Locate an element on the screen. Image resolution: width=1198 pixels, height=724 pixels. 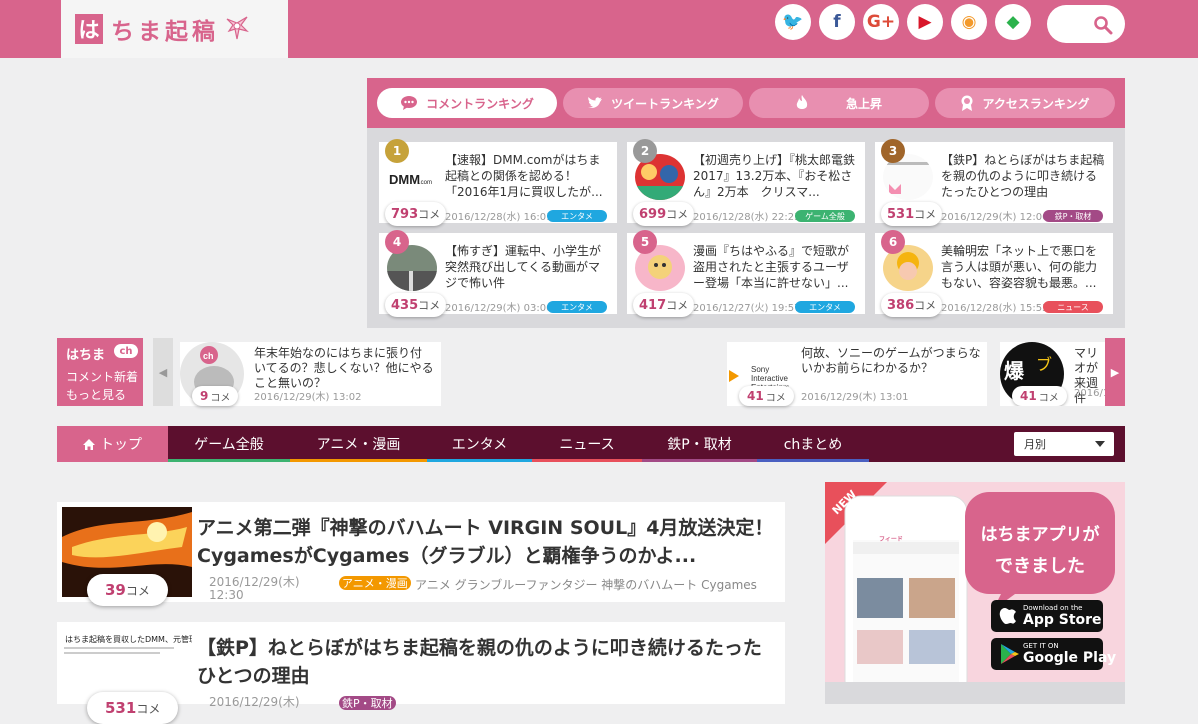
nav-item-entertainment: エンタメ is located at coordinates (479, 444).